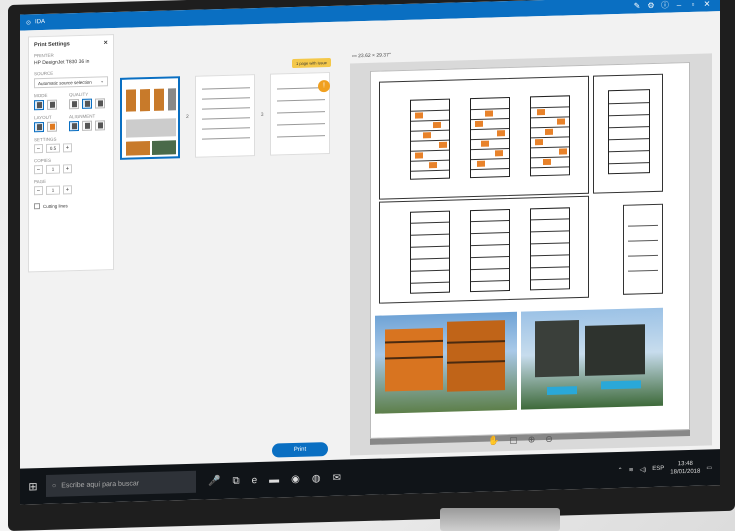 Image resolution: width=735 pixels, height=531 pixels. I want to click on settings-label: SETTINGS, so click(45, 139).